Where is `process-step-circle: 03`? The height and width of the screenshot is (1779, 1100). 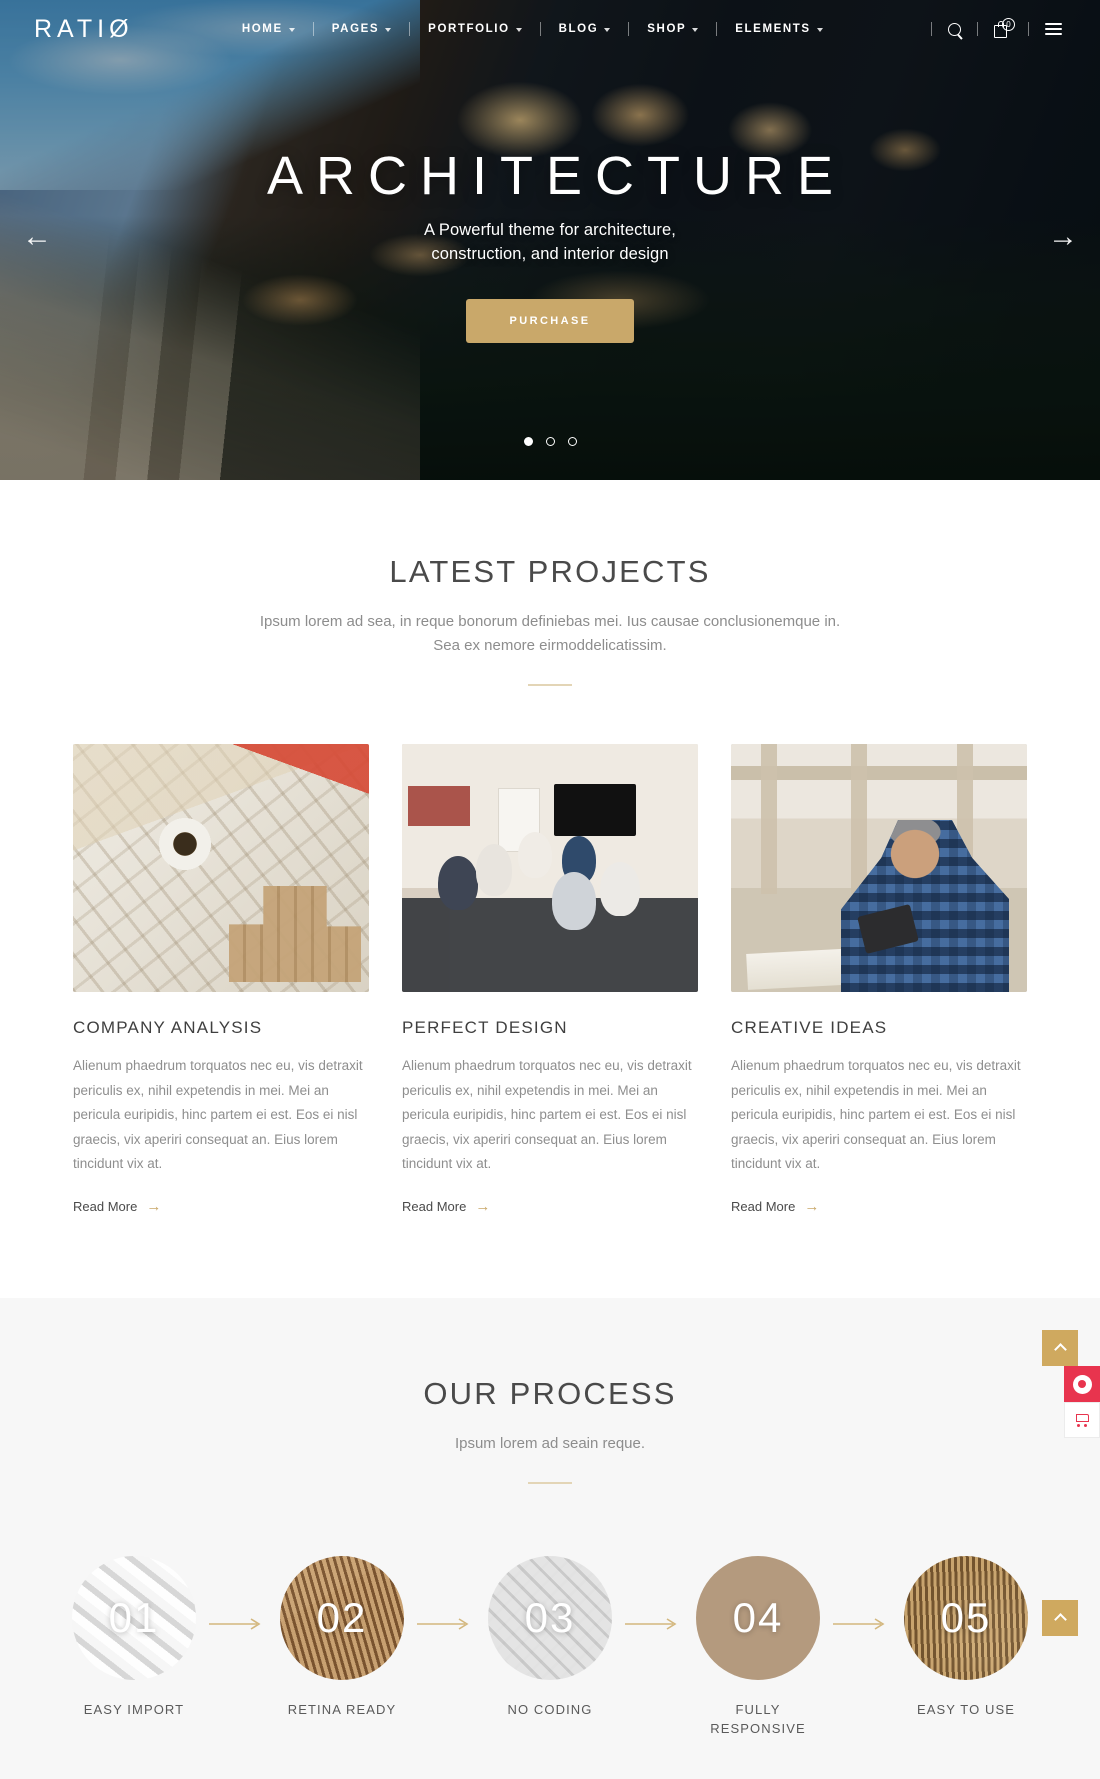
process-step-circle: 03 is located at coordinates (550, 1617).